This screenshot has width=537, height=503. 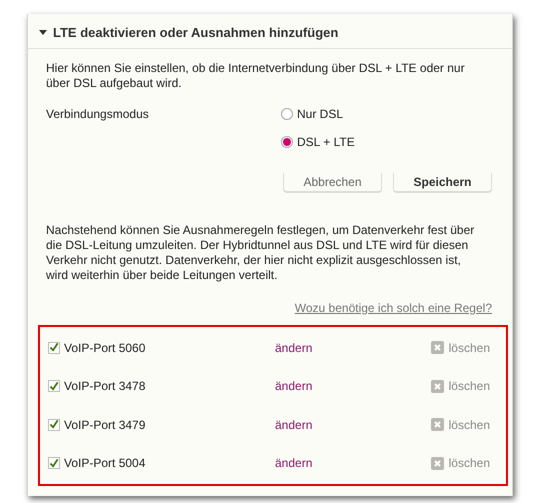 I want to click on save-button: Speichern, so click(x=442, y=182).